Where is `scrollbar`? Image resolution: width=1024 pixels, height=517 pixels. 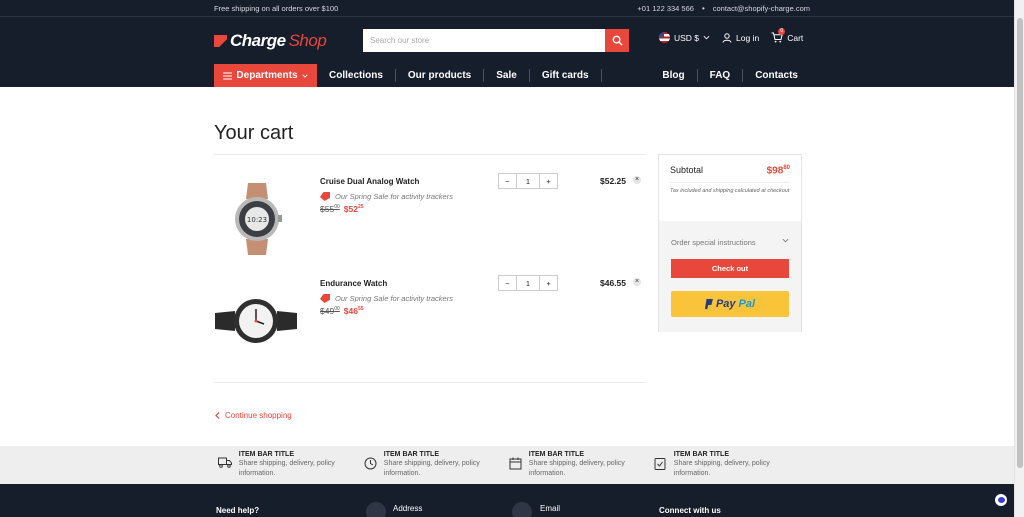
scrollbar is located at coordinates (1019, 258).